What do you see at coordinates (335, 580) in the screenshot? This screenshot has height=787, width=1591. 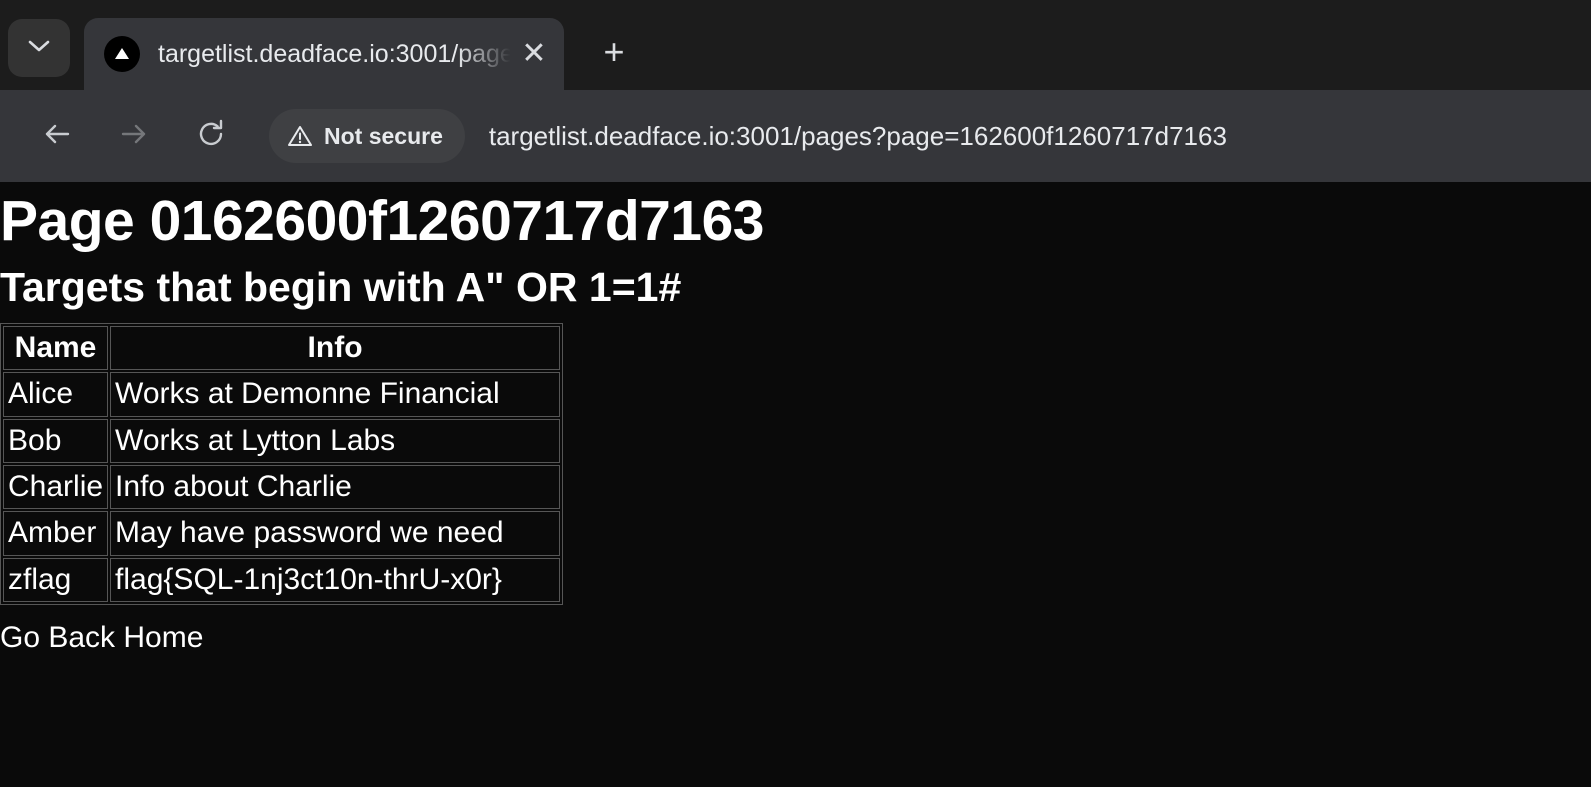 I see `cell-info-flag: flag{SQL-1nj3ct10n-thrU-x0r}` at bounding box center [335, 580].